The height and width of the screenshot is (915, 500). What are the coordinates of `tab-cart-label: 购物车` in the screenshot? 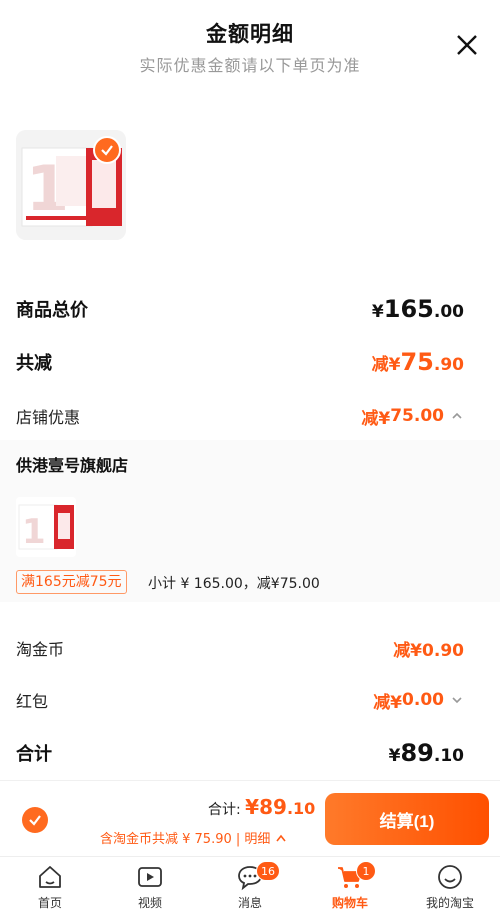 It's located at (349, 902).